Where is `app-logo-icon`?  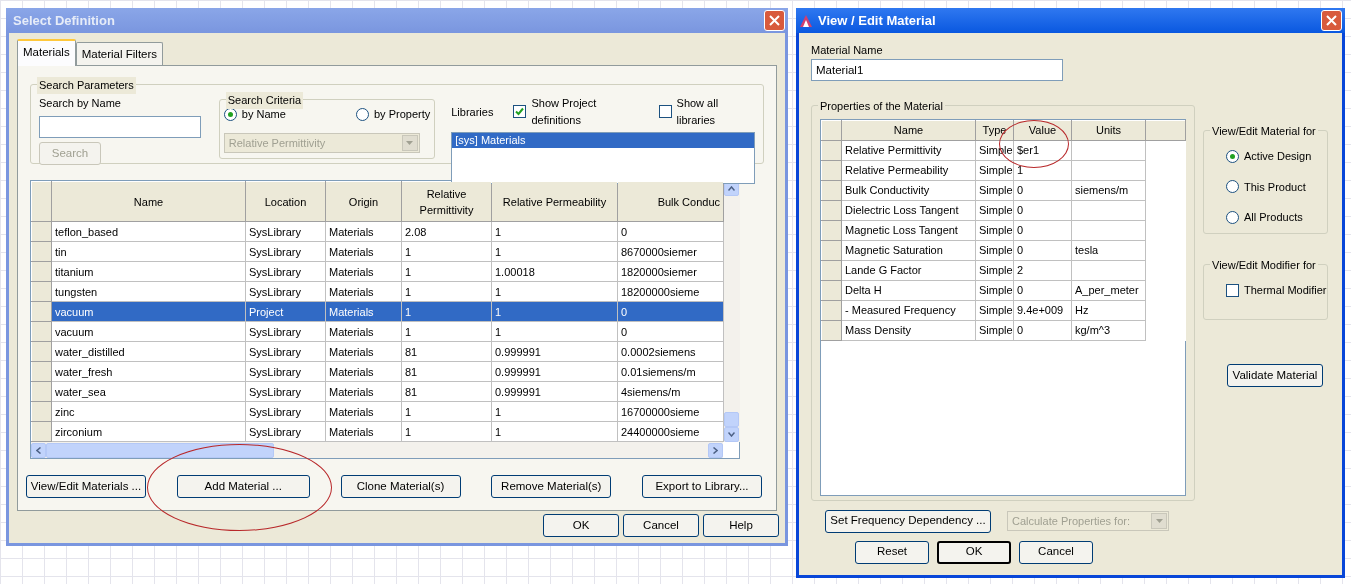
app-logo-icon is located at coordinates (806, 20).